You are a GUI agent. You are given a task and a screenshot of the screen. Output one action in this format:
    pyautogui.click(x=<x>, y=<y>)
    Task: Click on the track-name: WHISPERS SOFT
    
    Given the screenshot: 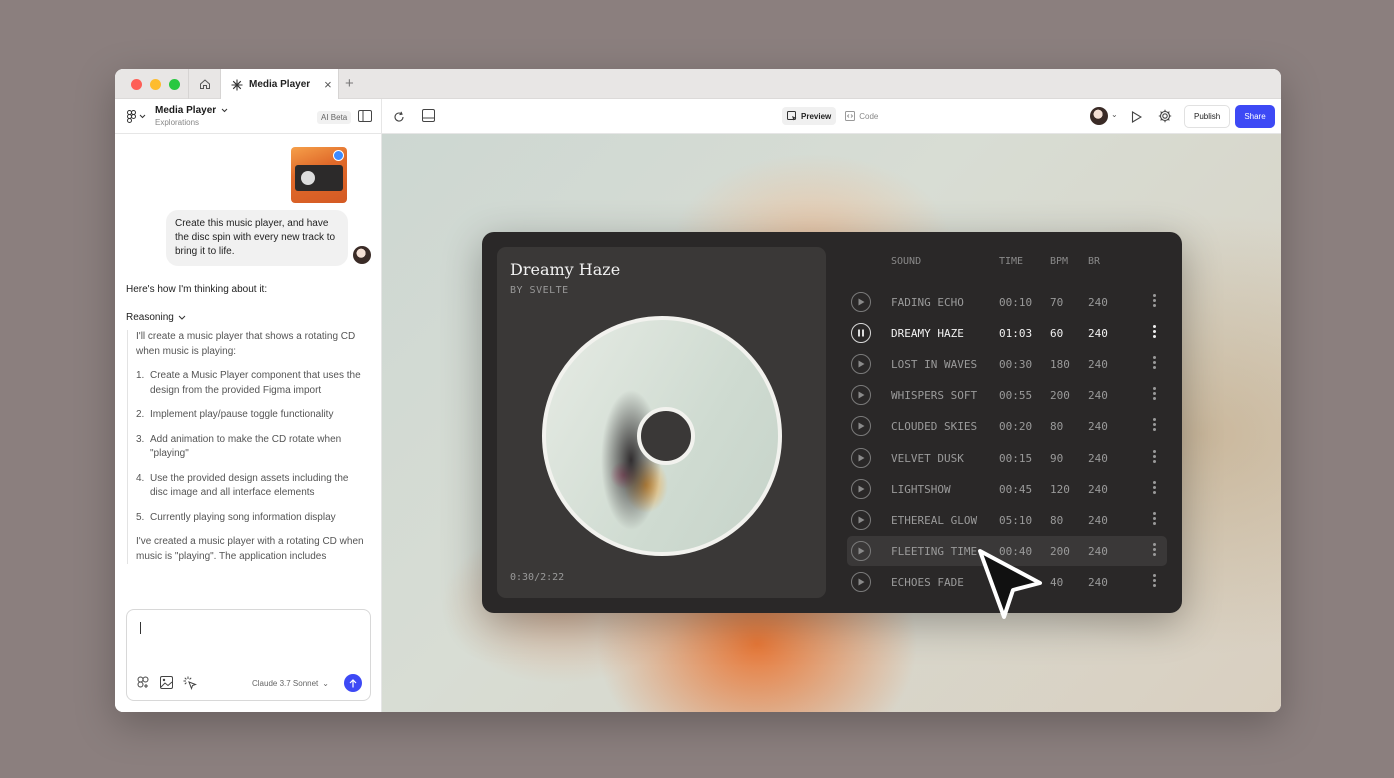 What is the action you would take?
    pyautogui.click(x=934, y=396)
    